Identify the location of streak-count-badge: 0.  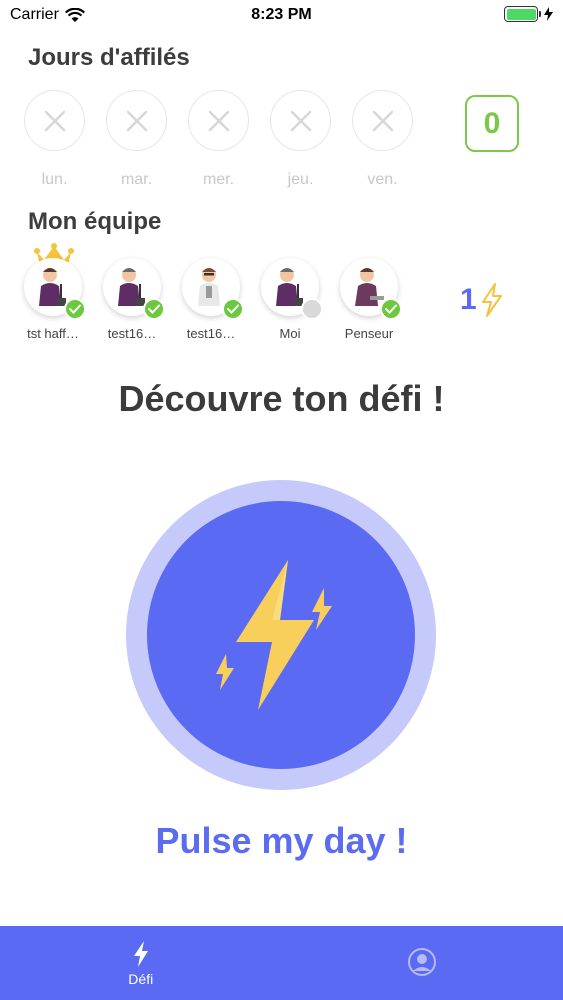
(492, 123).